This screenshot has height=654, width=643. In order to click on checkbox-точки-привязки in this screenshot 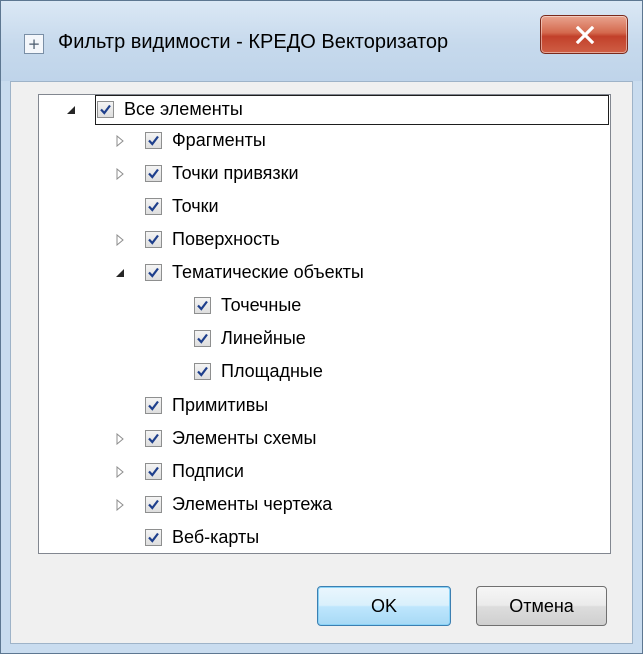, I will do `click(153, 173)`.